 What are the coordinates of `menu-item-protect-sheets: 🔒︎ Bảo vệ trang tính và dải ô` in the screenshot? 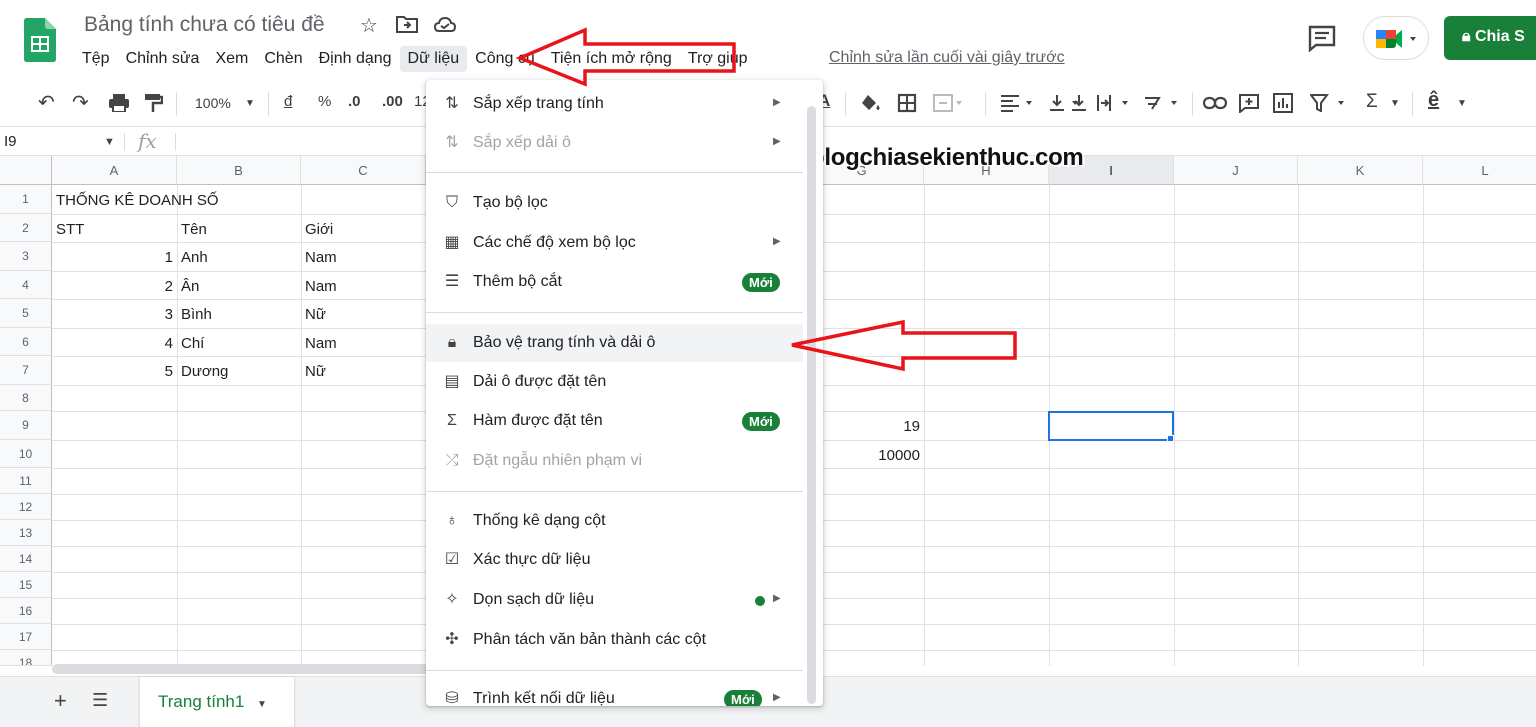 It's located at (614, 343).